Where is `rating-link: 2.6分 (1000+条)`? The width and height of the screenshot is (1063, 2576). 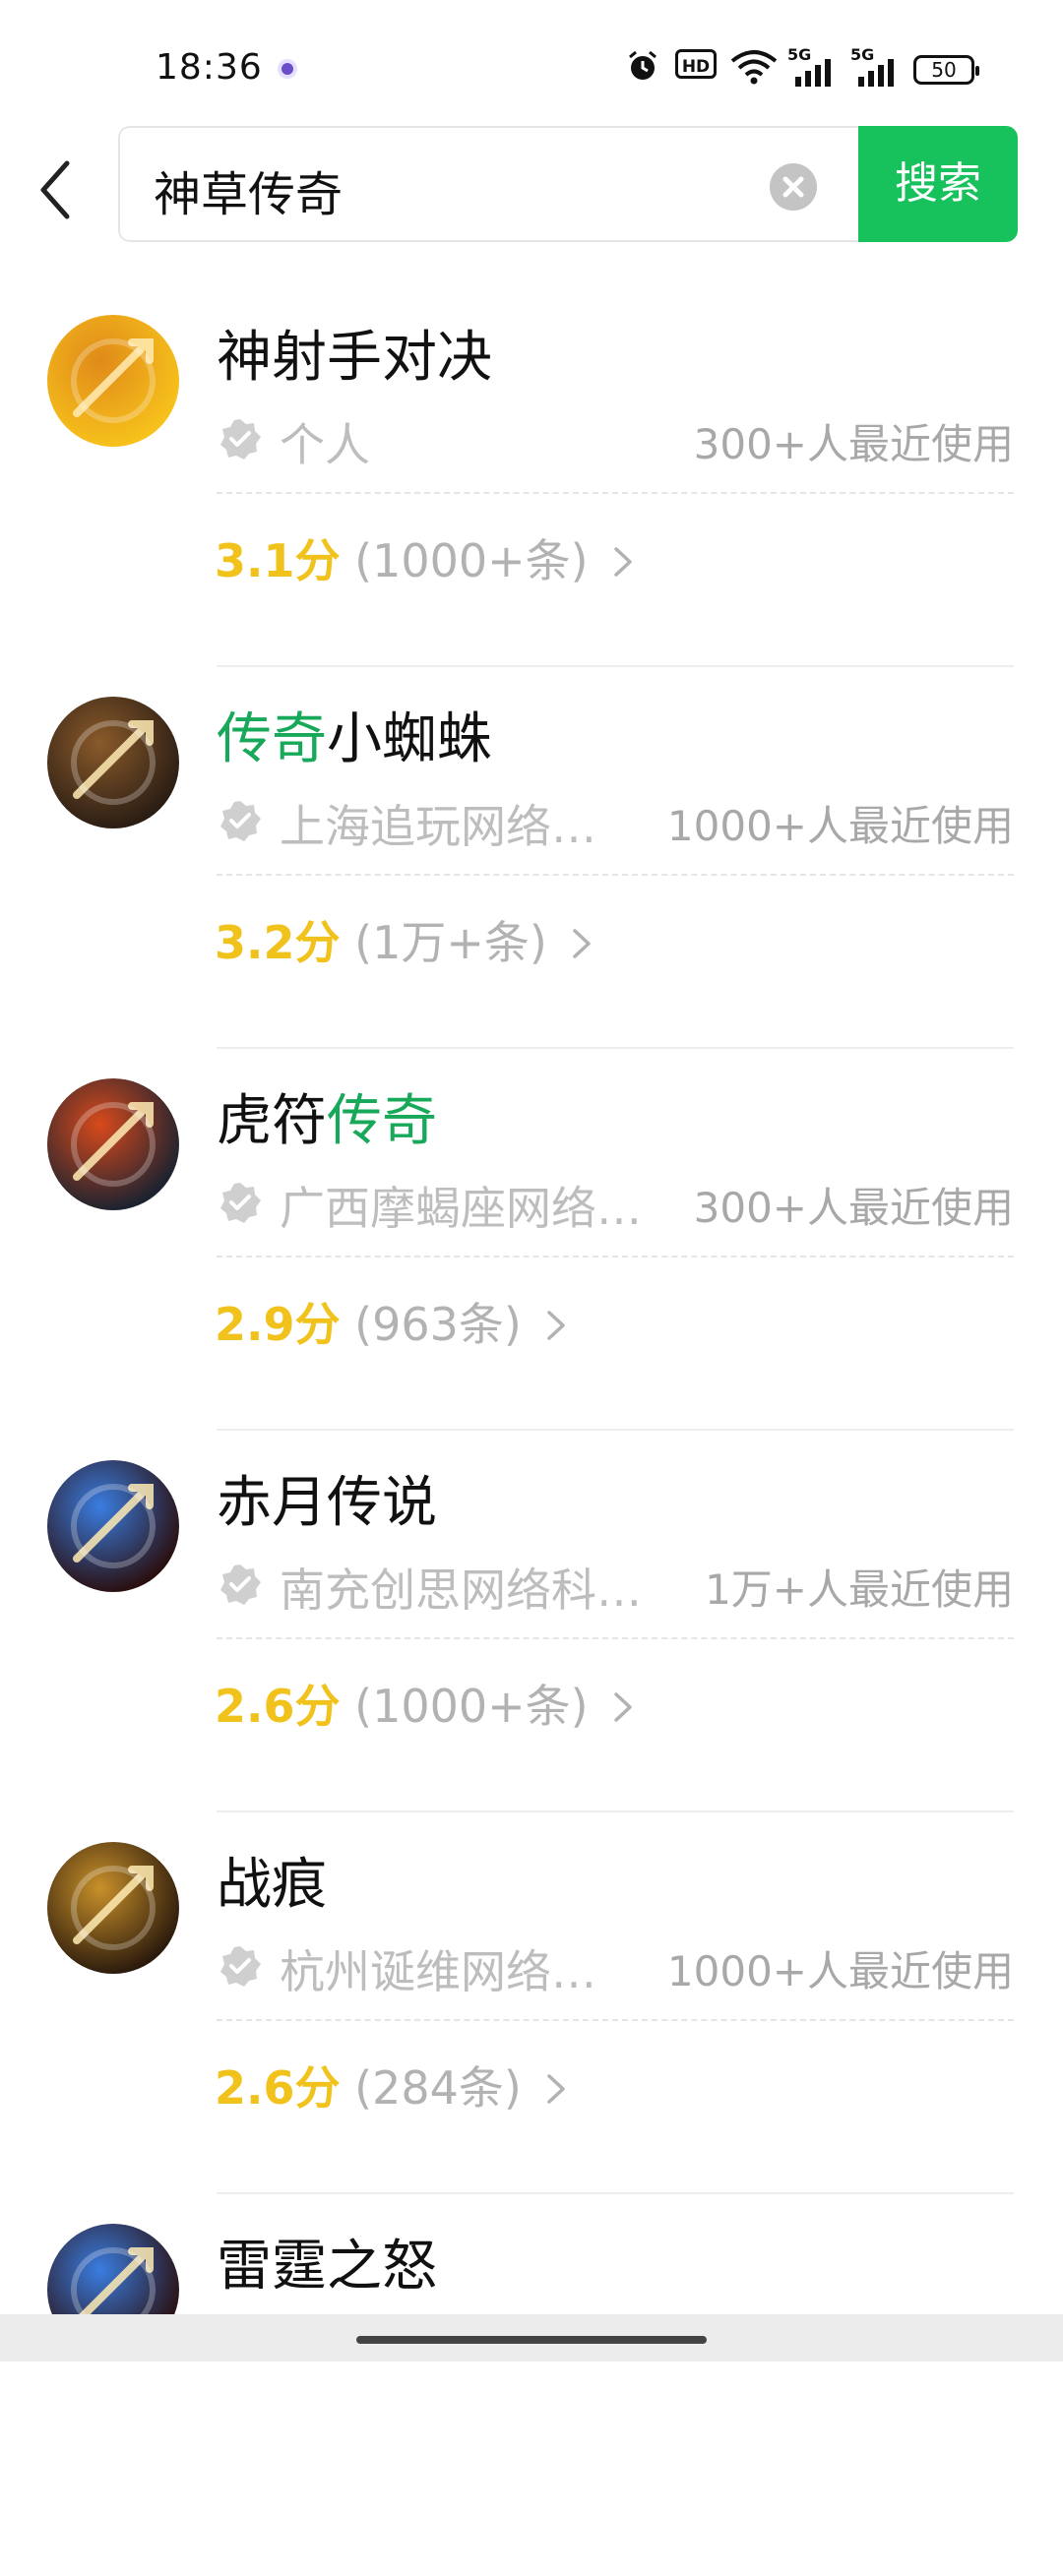 rating-link: 2.6分 (1000+条) is located at coordinates (425, 1703).